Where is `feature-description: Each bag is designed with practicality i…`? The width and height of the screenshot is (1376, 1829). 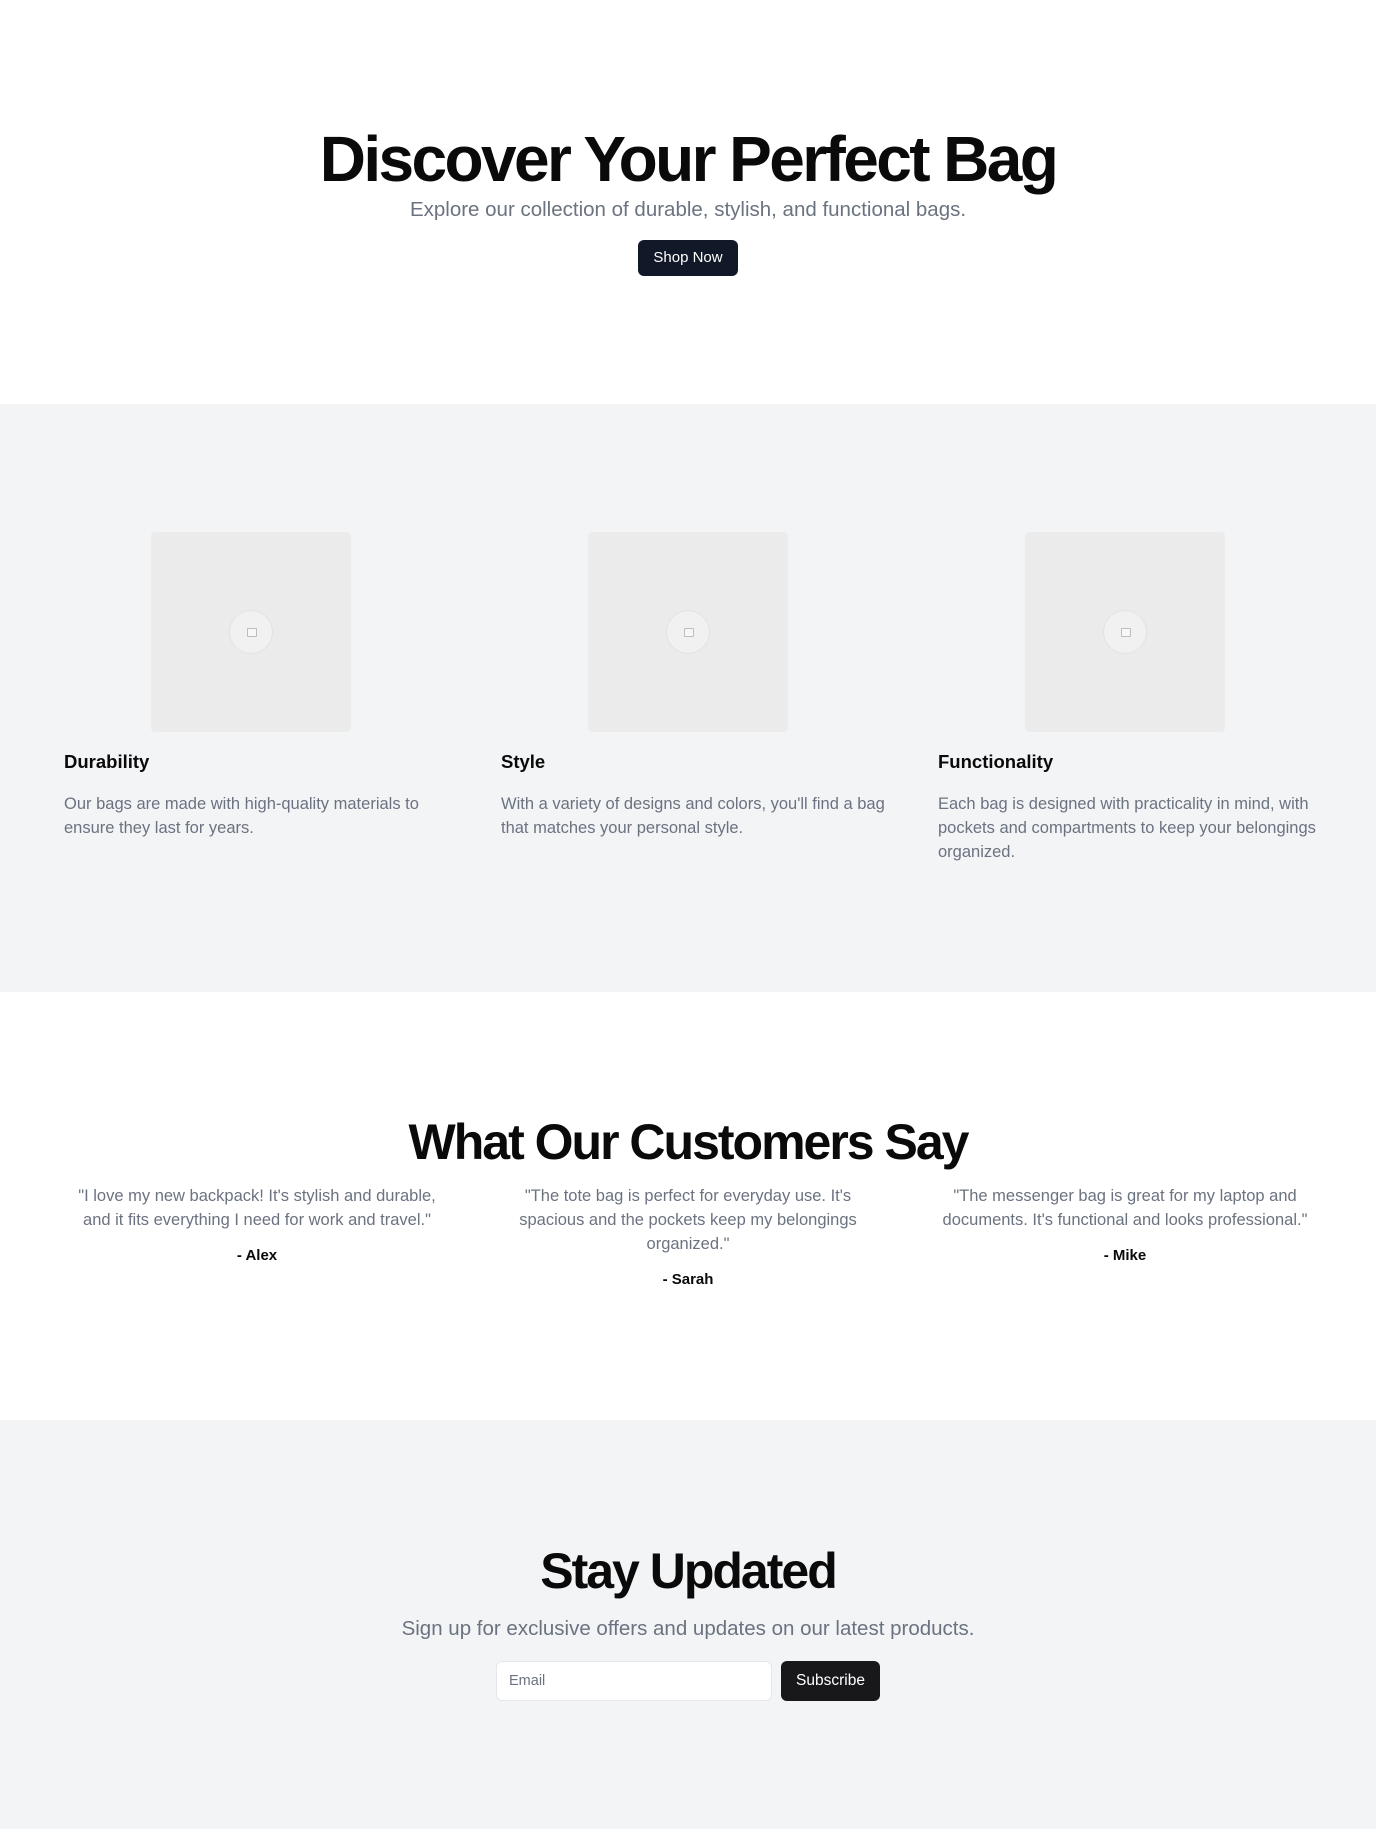 feature-description: Each bag is designed with practicality i… is located at coordinates (1127, 828).